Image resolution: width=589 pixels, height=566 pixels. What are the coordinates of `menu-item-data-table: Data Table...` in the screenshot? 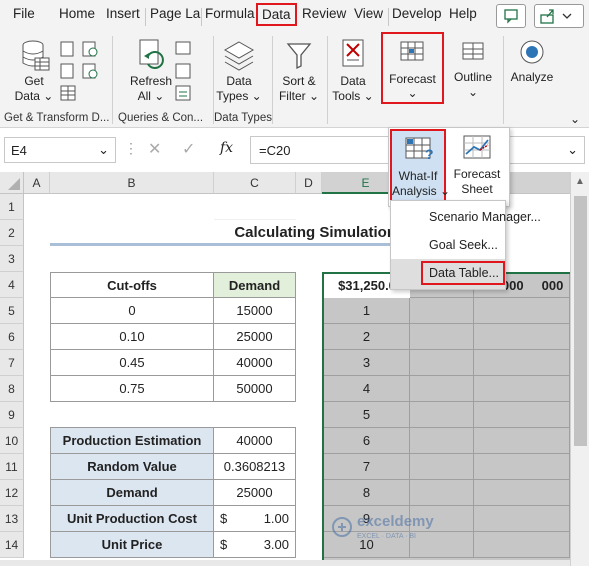 It's located at (463, 273).